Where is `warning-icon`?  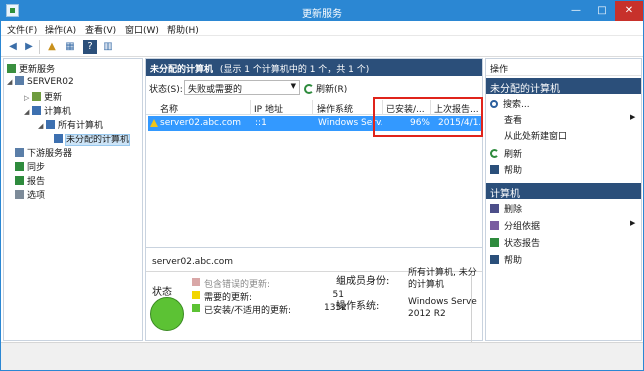 warning-icon is located at coordinates (154, 123).